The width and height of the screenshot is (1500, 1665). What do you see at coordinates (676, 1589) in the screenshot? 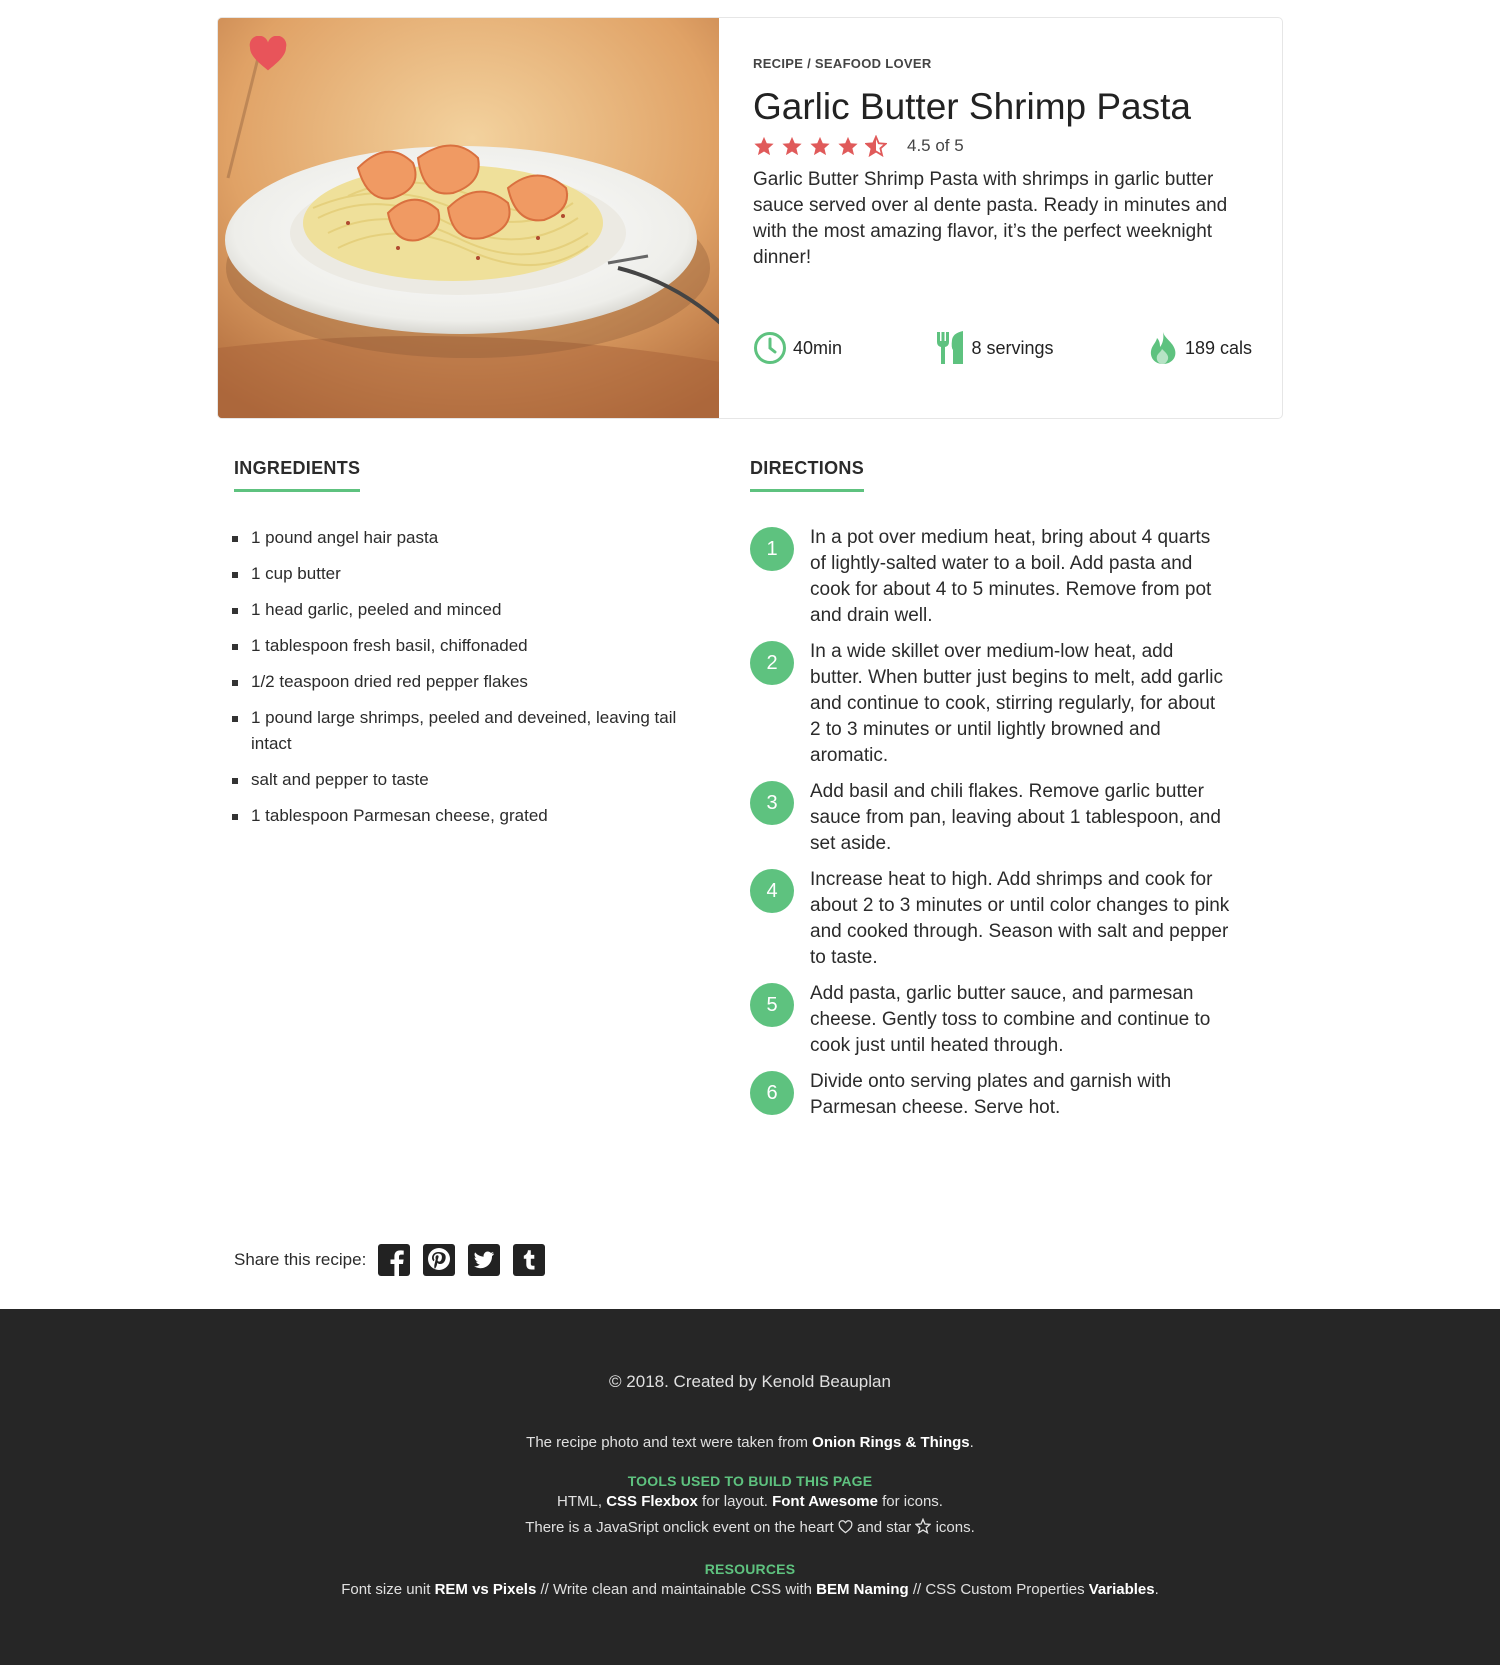
I see `resources-text: // Write clean and maintainable CSS with` at bounding box center [676, 1589].